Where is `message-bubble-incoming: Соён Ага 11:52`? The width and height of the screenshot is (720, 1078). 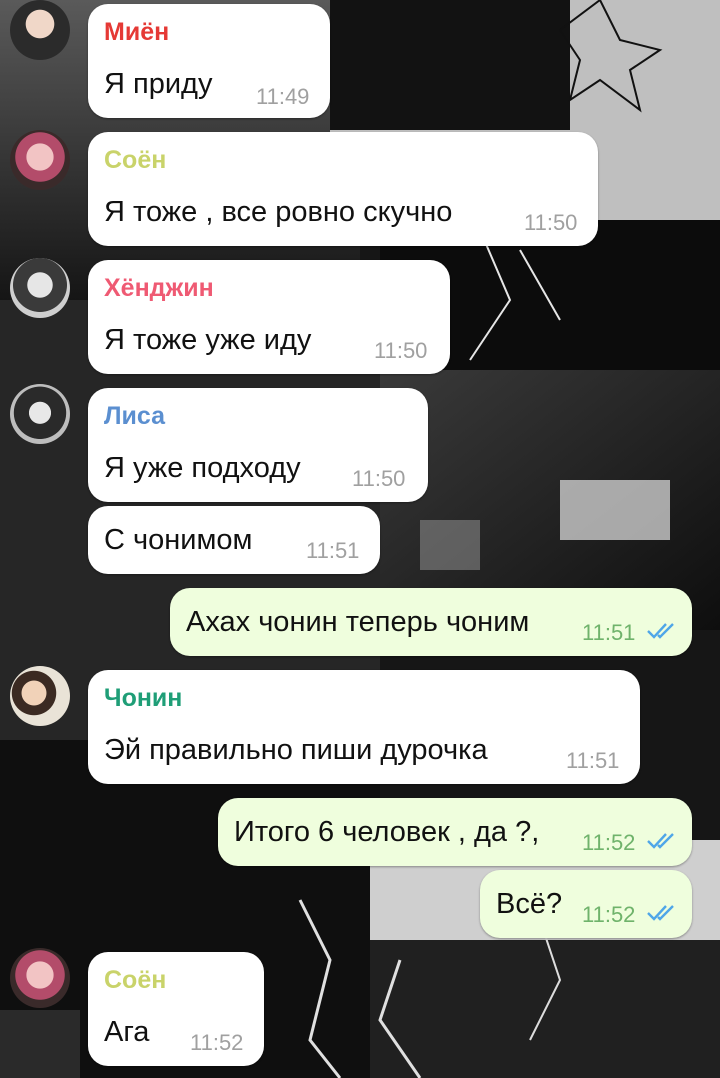 message-bubble-incoming: Соён Ага 11:52 is located at coordinates (176, 1009).